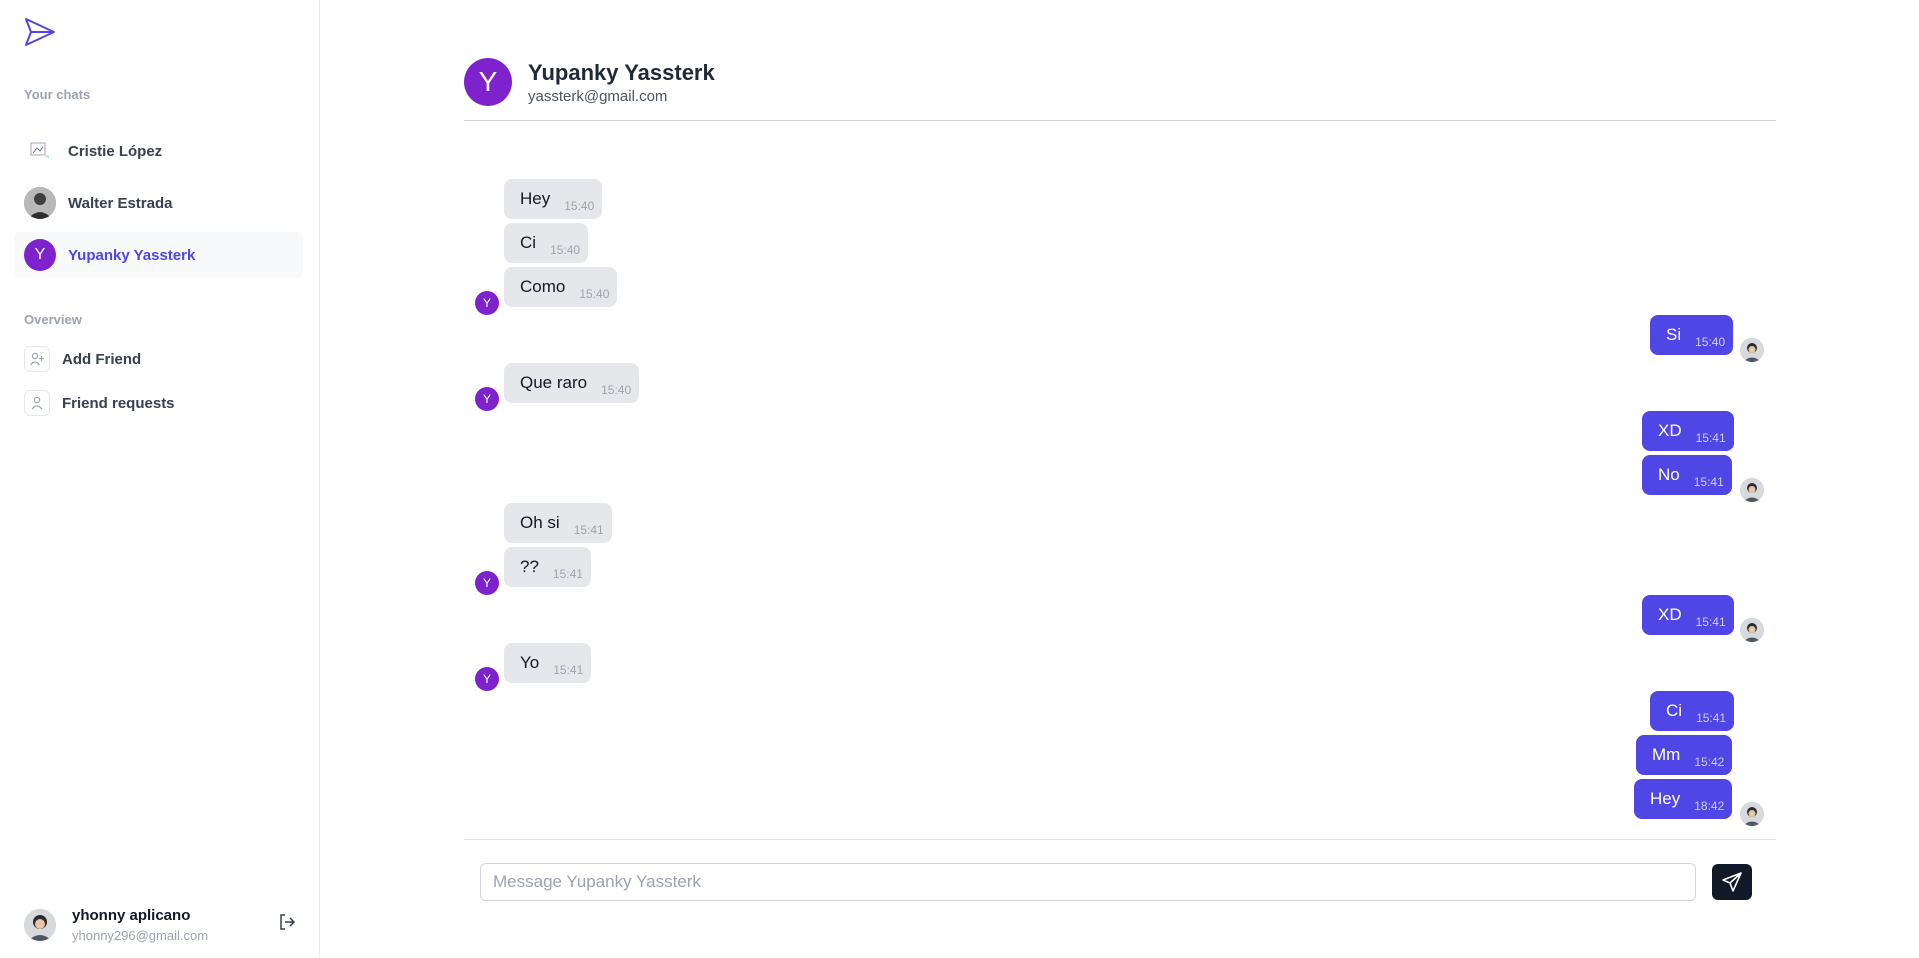 This screenshot has height=958, width=1919. I want to click on message-bubble-out: Mm 15:42, so click(1684, 755).